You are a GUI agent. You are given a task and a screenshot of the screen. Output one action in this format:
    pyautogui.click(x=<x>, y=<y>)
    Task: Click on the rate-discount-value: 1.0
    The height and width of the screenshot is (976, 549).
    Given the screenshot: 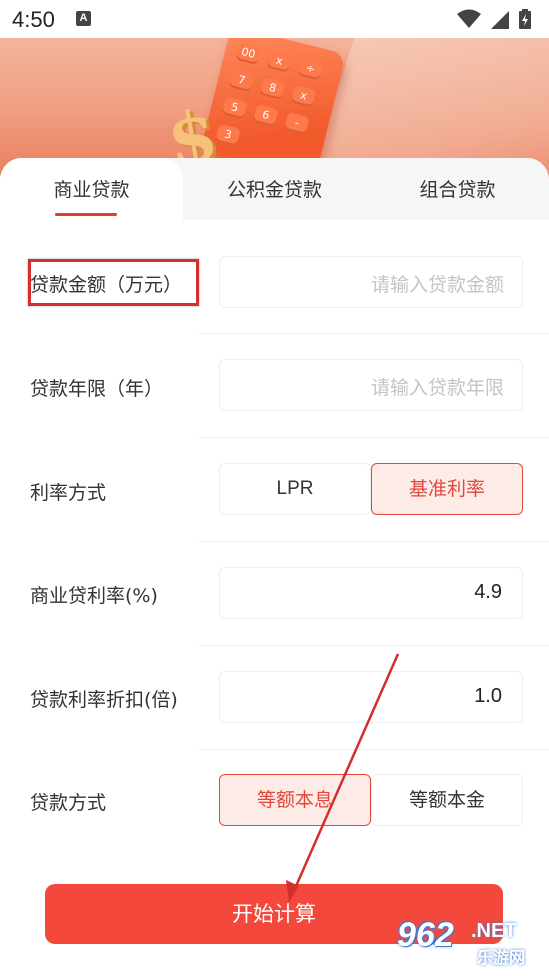 What is the action you would take?
    pyautogui.click(x=488, y=696)
    